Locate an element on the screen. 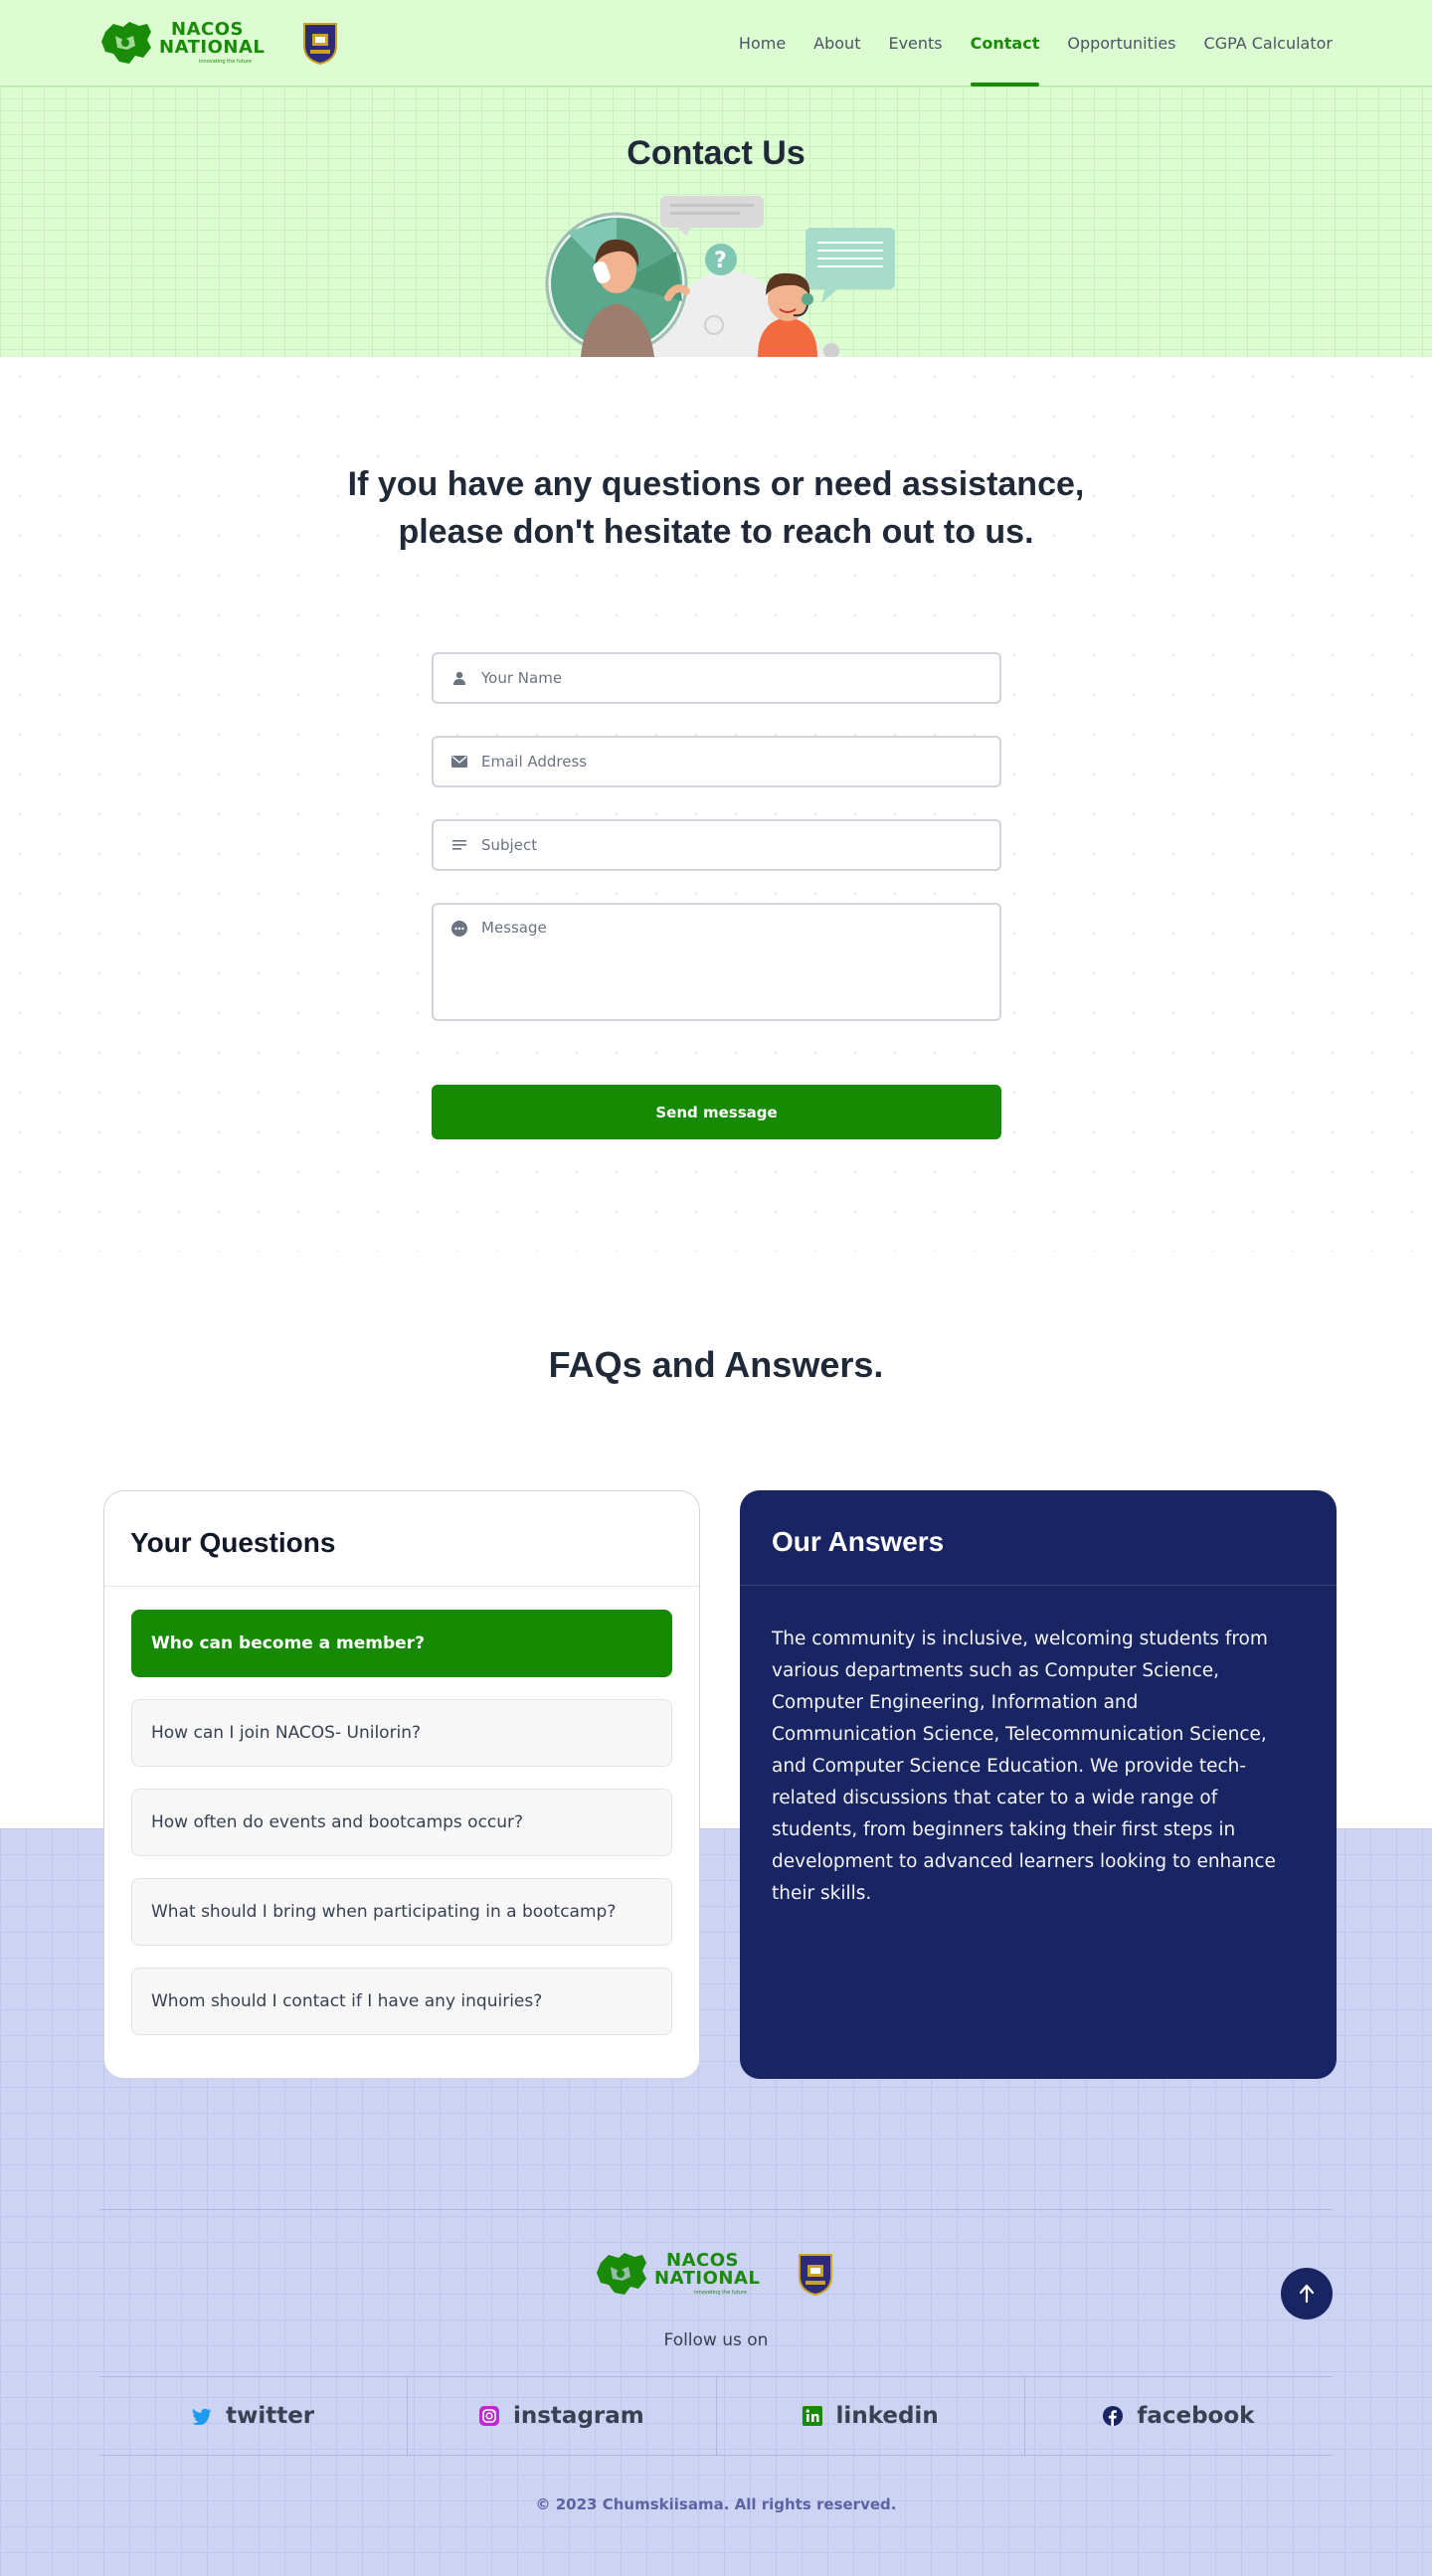 This screenshot has width=1432, height=2576. brand: NACOS NATIONAL innovating the future is located at coordinates (220, 43).